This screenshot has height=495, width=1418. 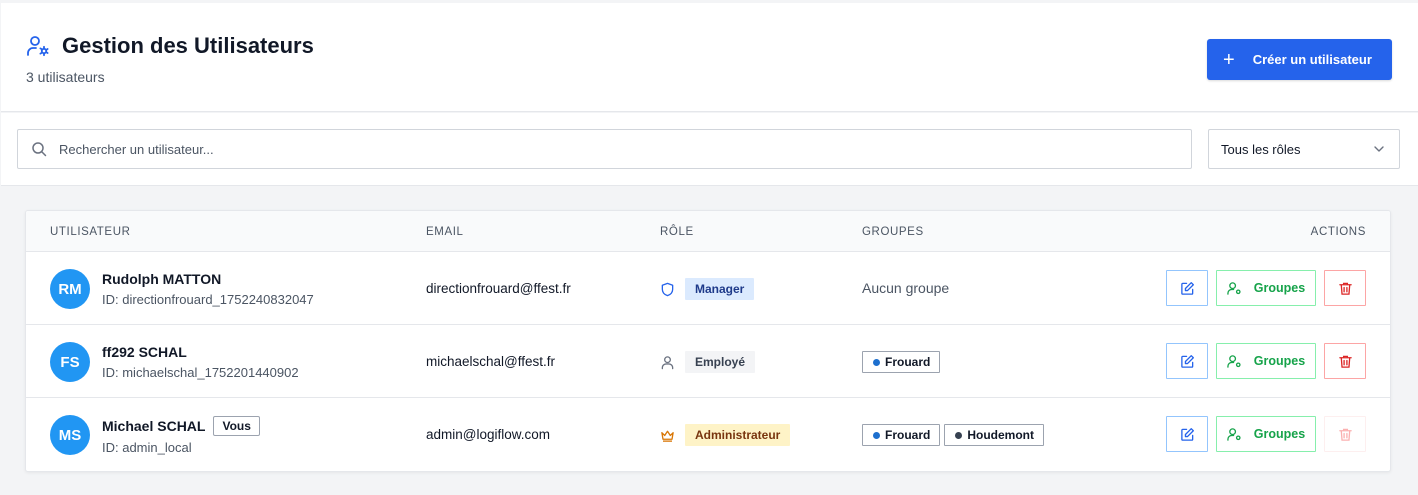 I want to click on user-name: Rudolph MATTON, so click(x=161, y=279).